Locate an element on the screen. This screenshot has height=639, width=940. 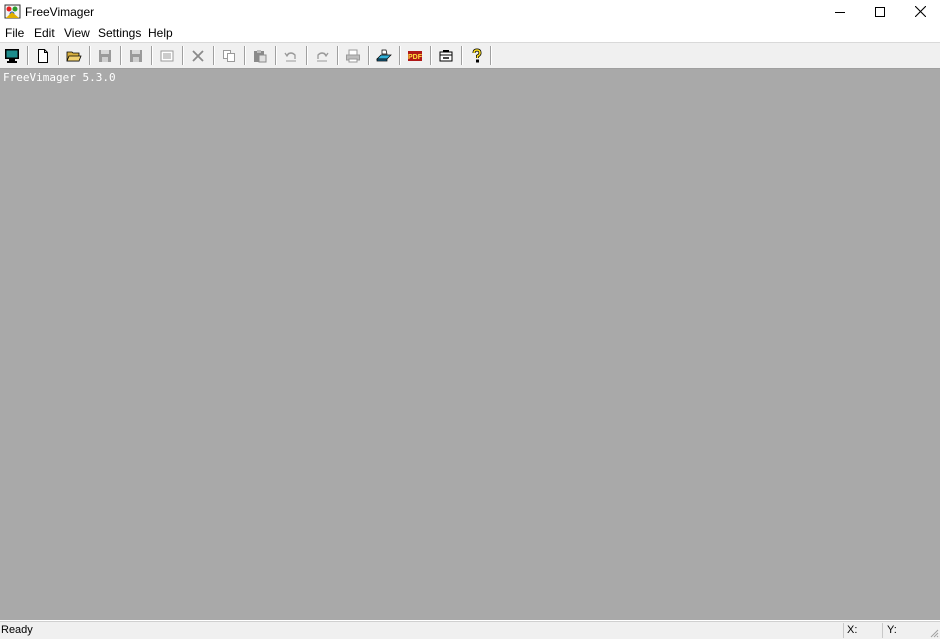
capture-button is located at coordinates (446, 56).